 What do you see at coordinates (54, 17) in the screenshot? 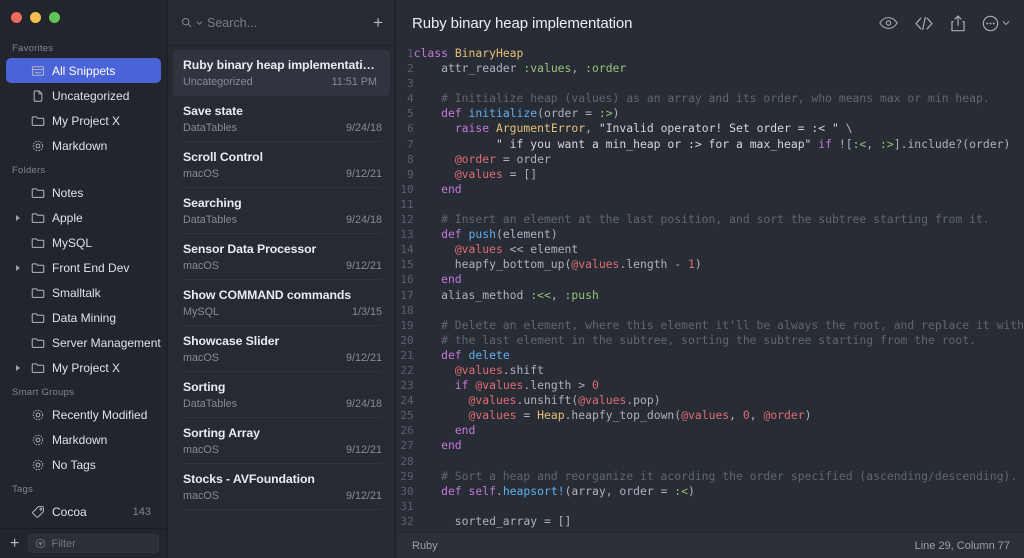
I see `zoom-button` at bounding box center [54, 17].